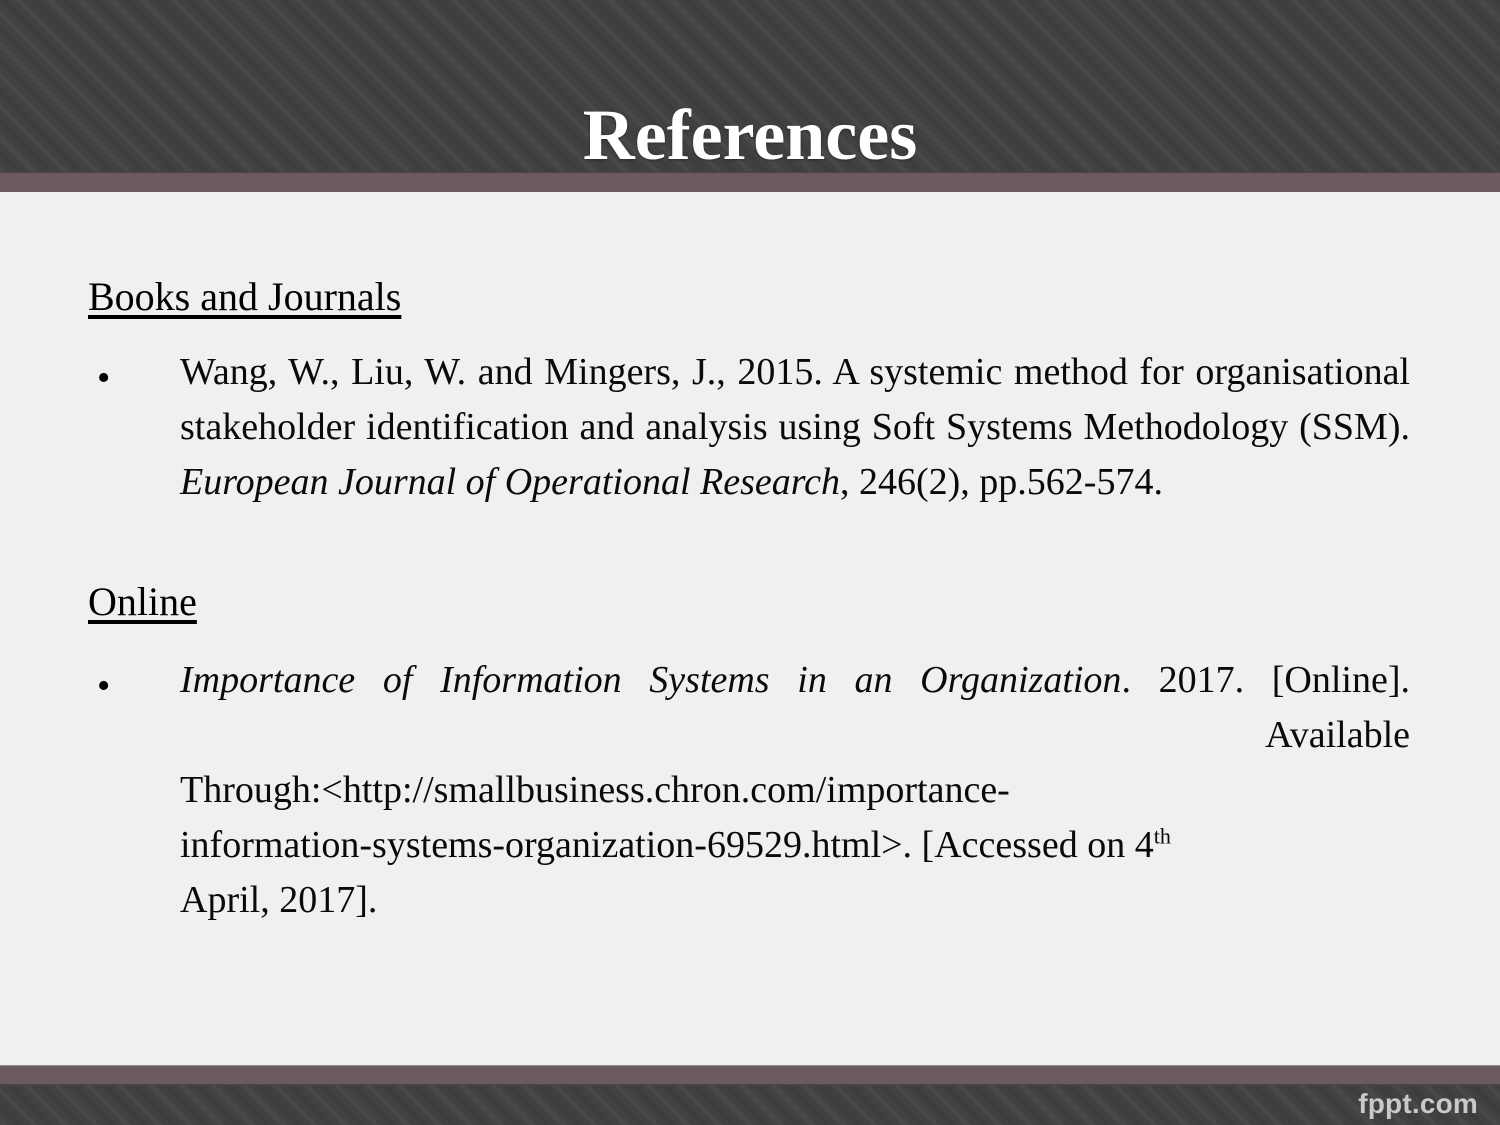 Image resolution: width=1500 pixels, height=1125 pixels. I want to click on reference-volume-pages: , 246(2), pp.562-574., so click(1001, 482).